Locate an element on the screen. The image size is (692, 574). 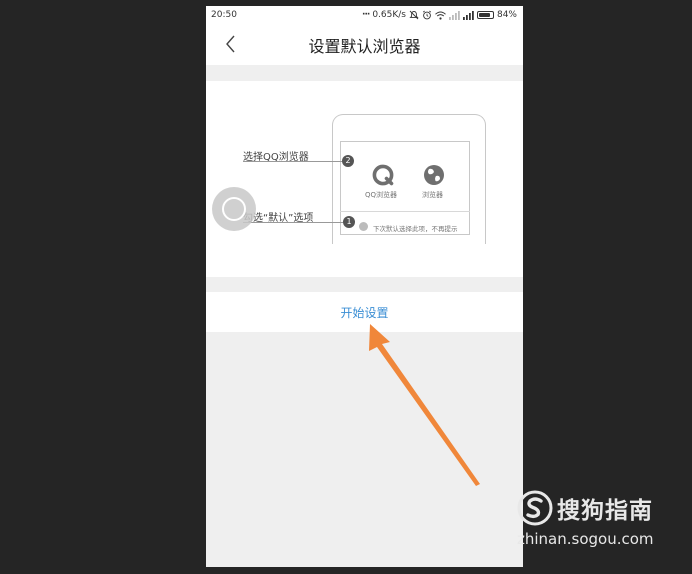
pointer-arrow-shape is located at coordinates (424, 405).